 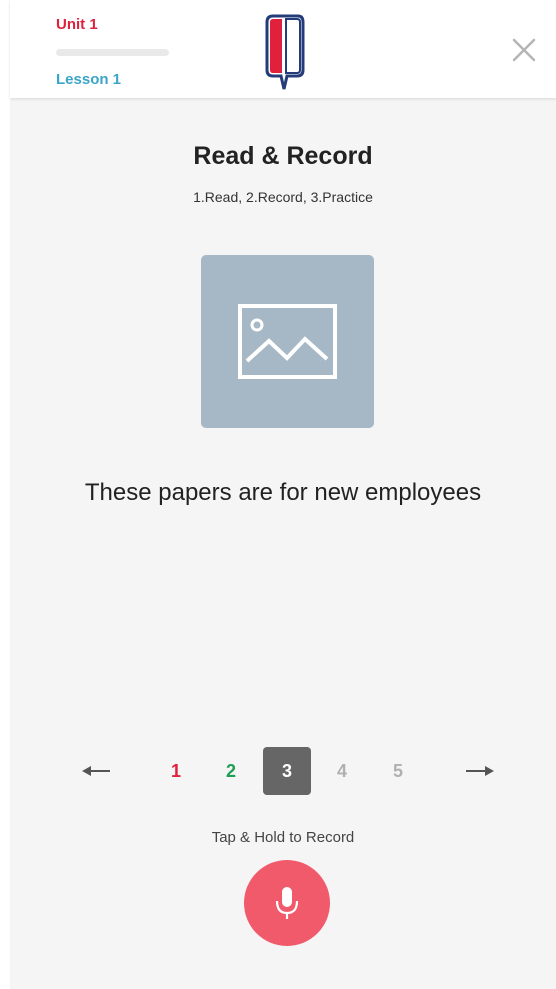 I want to click on page-1-button: 1, so click(x=176, y=771).